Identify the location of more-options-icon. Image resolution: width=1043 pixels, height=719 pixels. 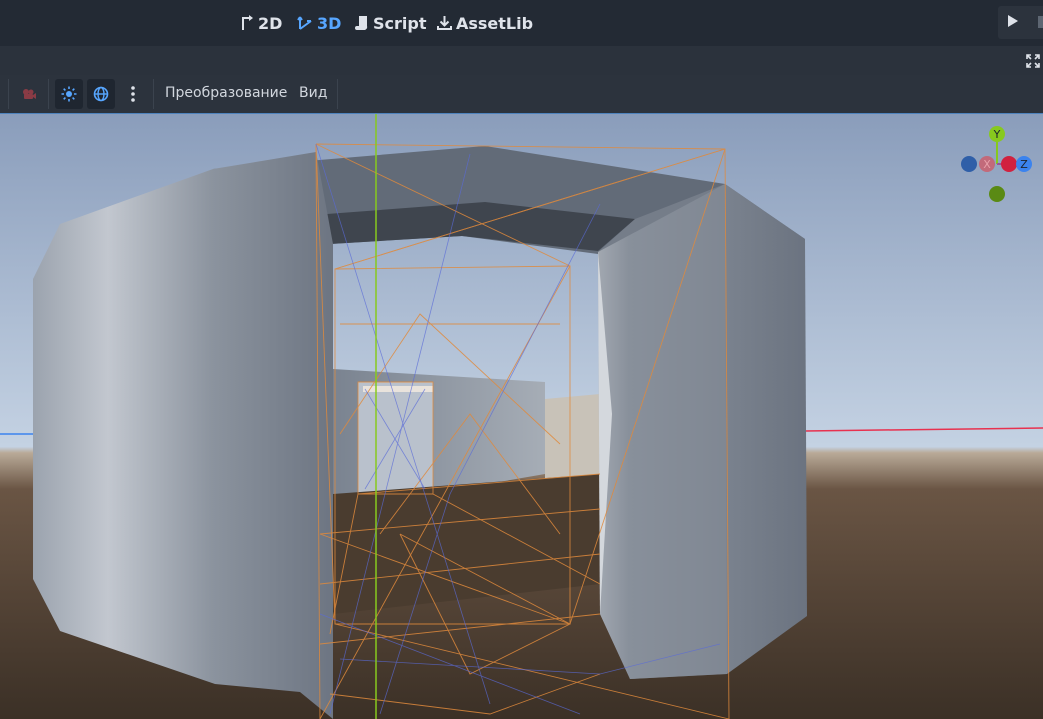
(133, 94).